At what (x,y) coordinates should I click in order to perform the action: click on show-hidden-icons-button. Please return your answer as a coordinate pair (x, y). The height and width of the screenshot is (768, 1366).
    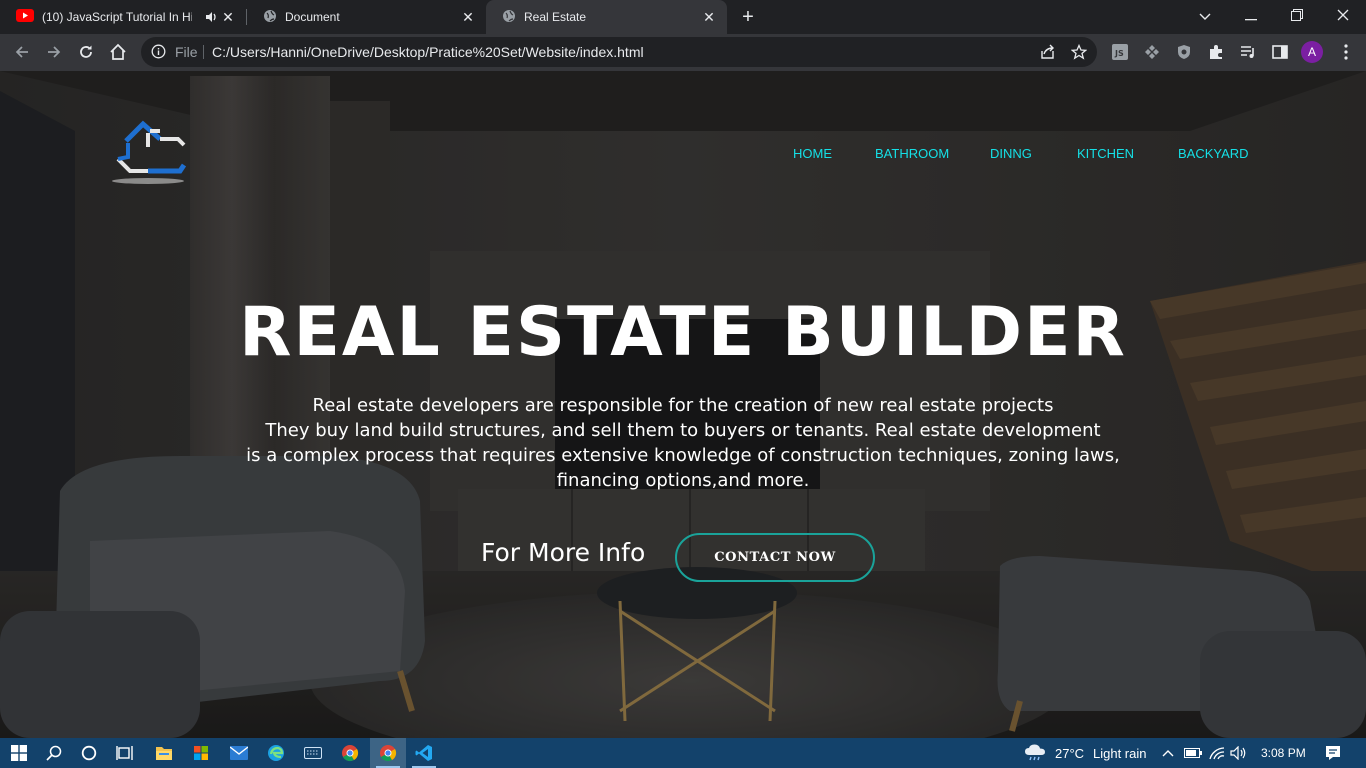
    Looking at the image, I should click on (1168, 753).